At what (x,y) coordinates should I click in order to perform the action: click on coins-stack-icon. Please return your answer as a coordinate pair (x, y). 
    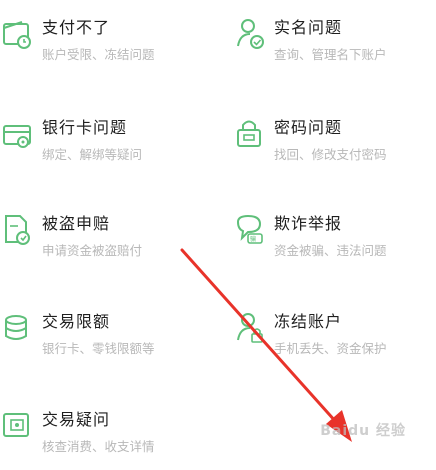
    Looking at the image, I should click on (16, 327).